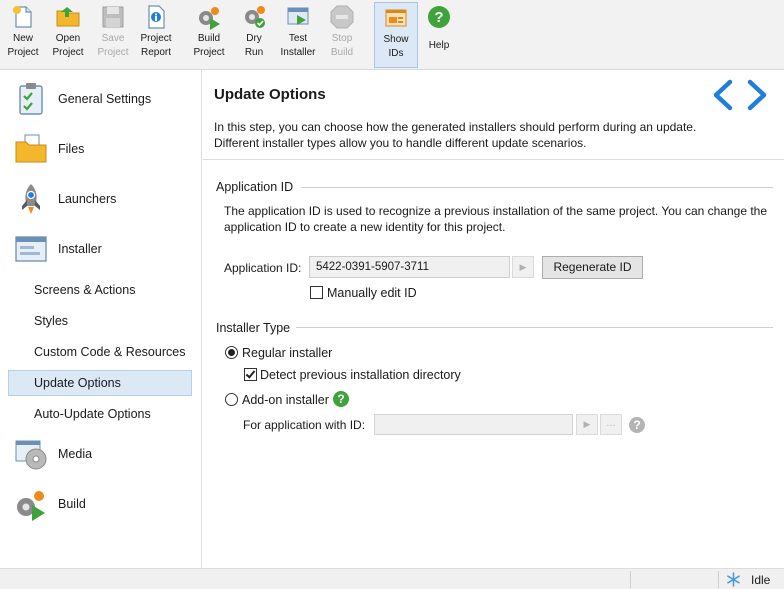 The image size is (784, 589). I want to click on radio-selected-dot, so click(231, 352).